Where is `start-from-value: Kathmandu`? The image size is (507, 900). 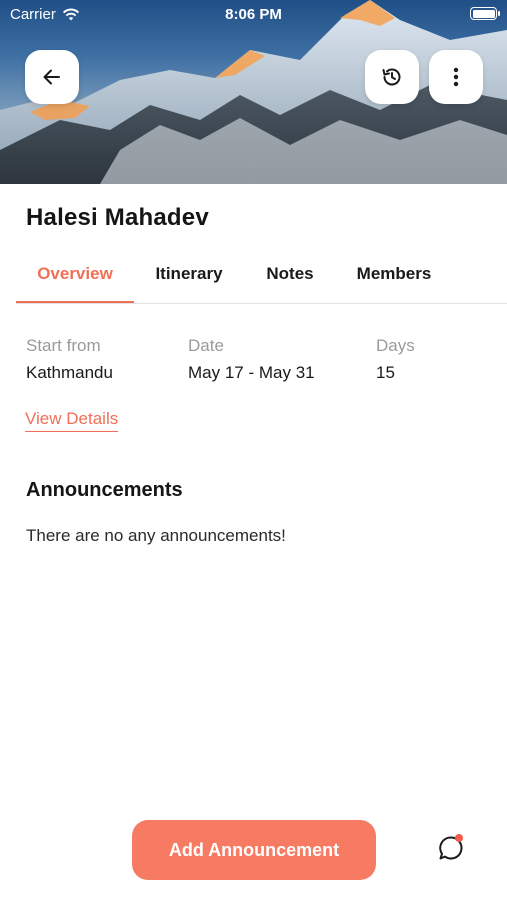
start-from-value: Kathmandu is located at coordinates (69, 372).